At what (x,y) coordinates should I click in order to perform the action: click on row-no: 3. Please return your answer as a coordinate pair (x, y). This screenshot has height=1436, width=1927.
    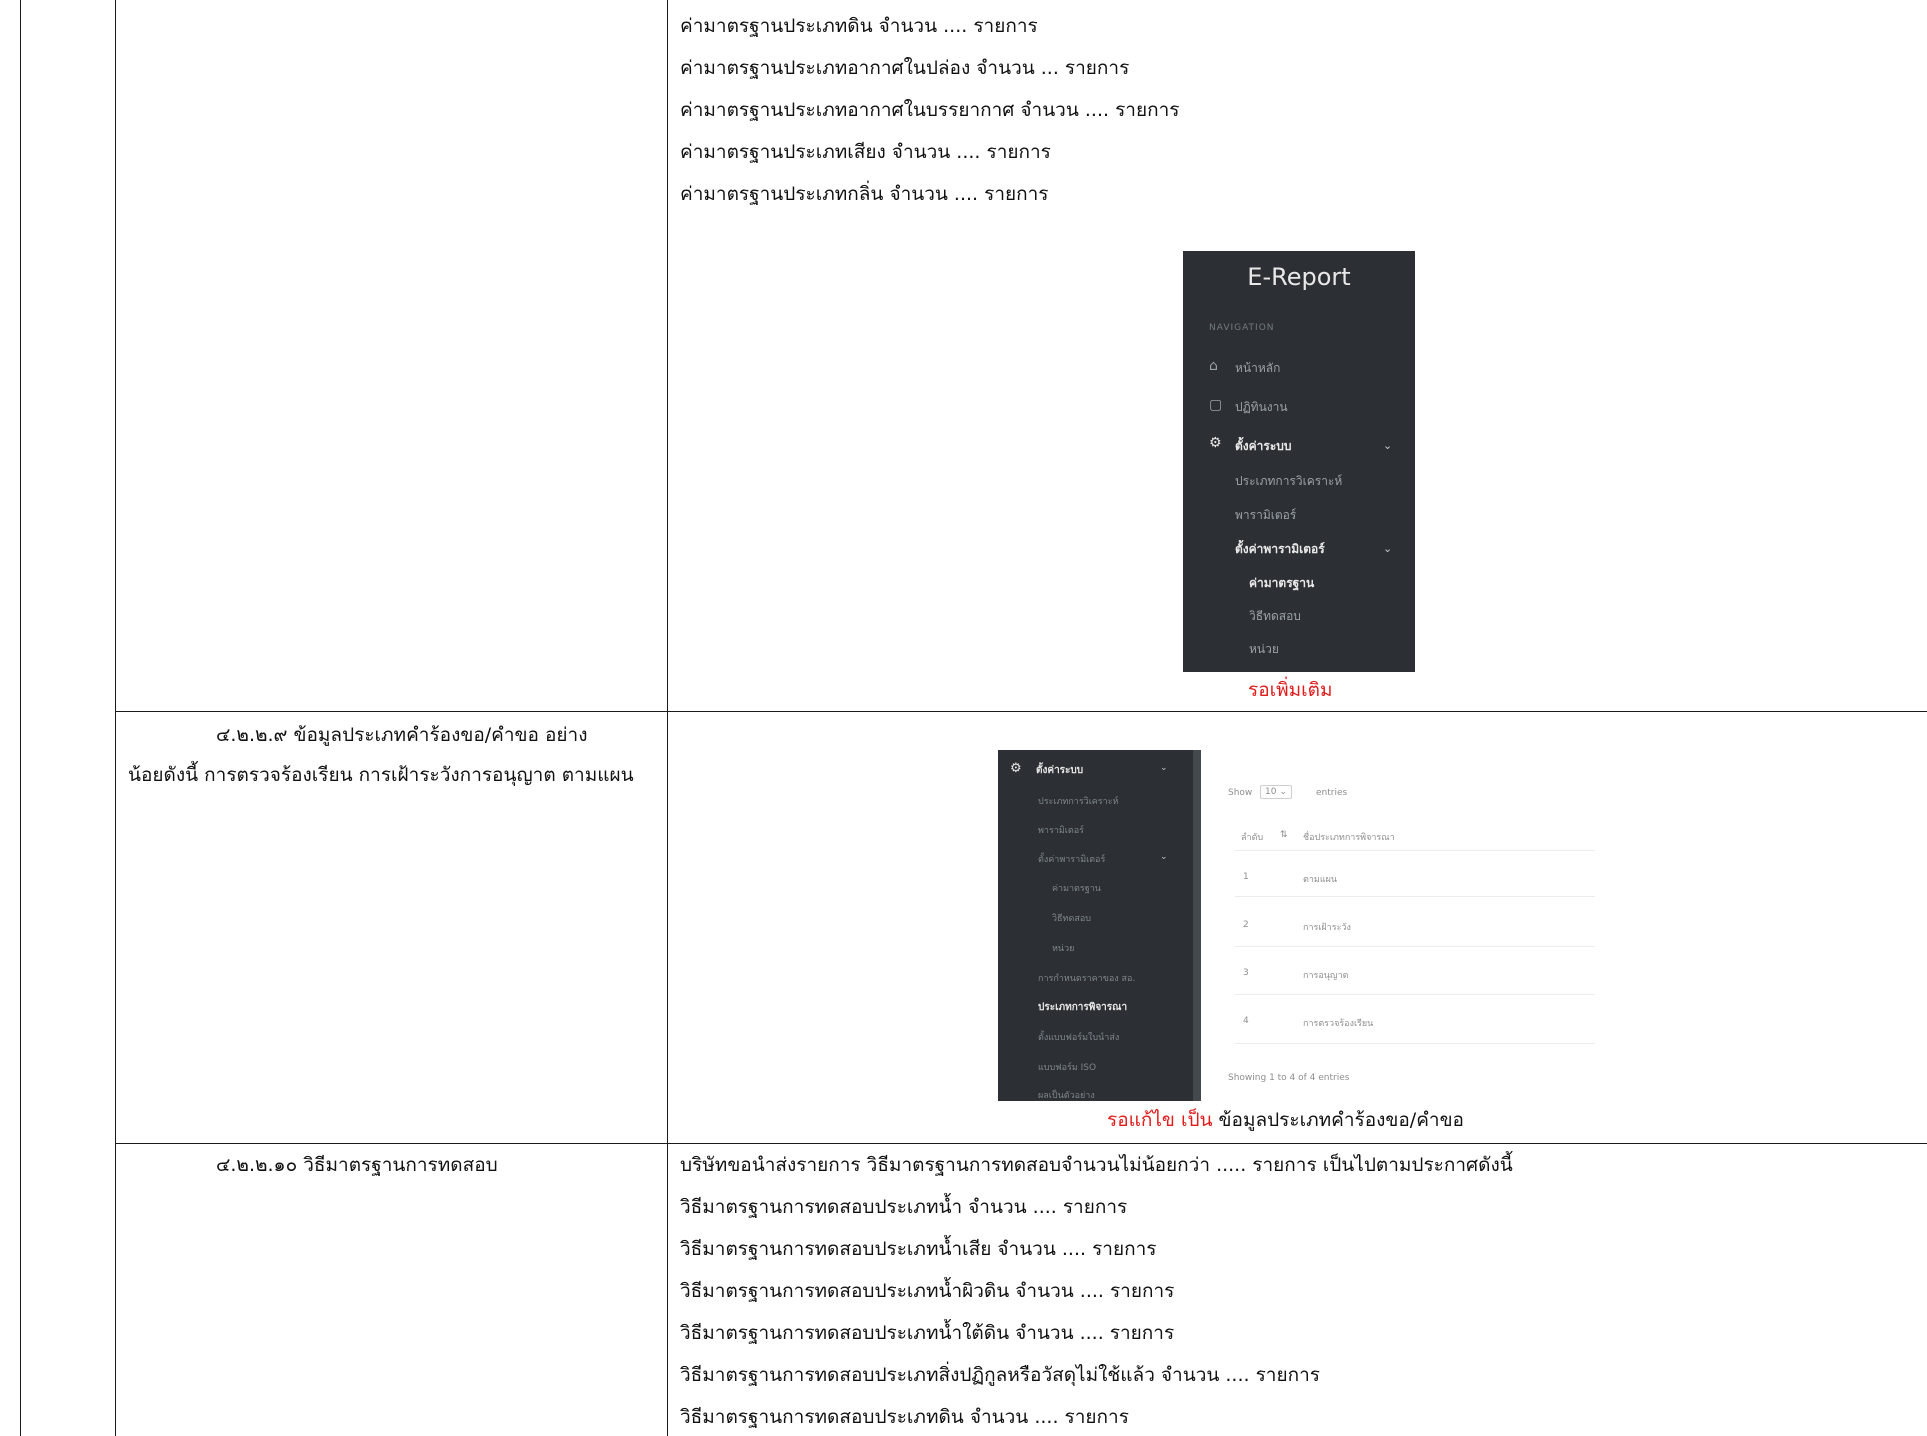
    Looking at the image, I should click on (1246, 973).